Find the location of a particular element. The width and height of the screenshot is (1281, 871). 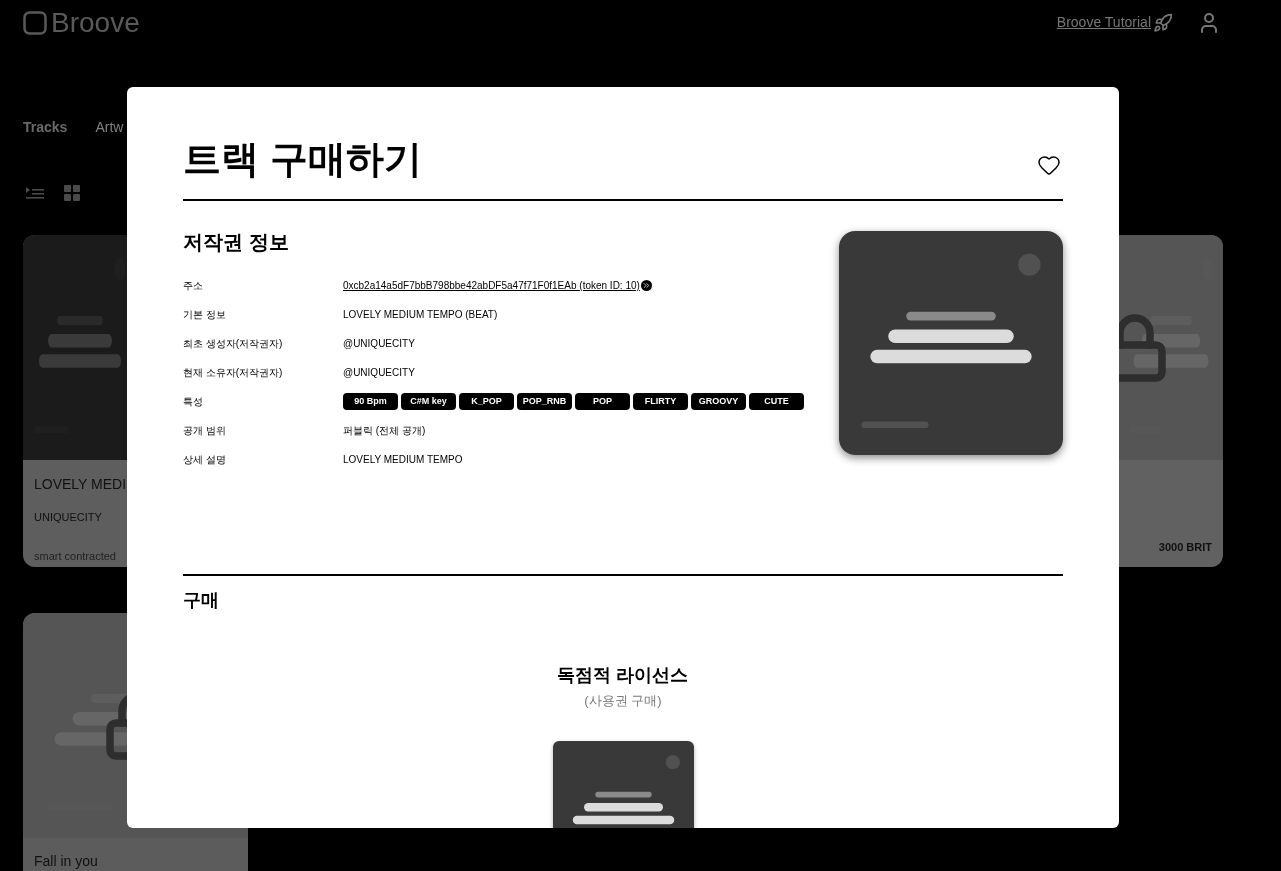

info-label: 주소 is located at coordinates (193, 286).